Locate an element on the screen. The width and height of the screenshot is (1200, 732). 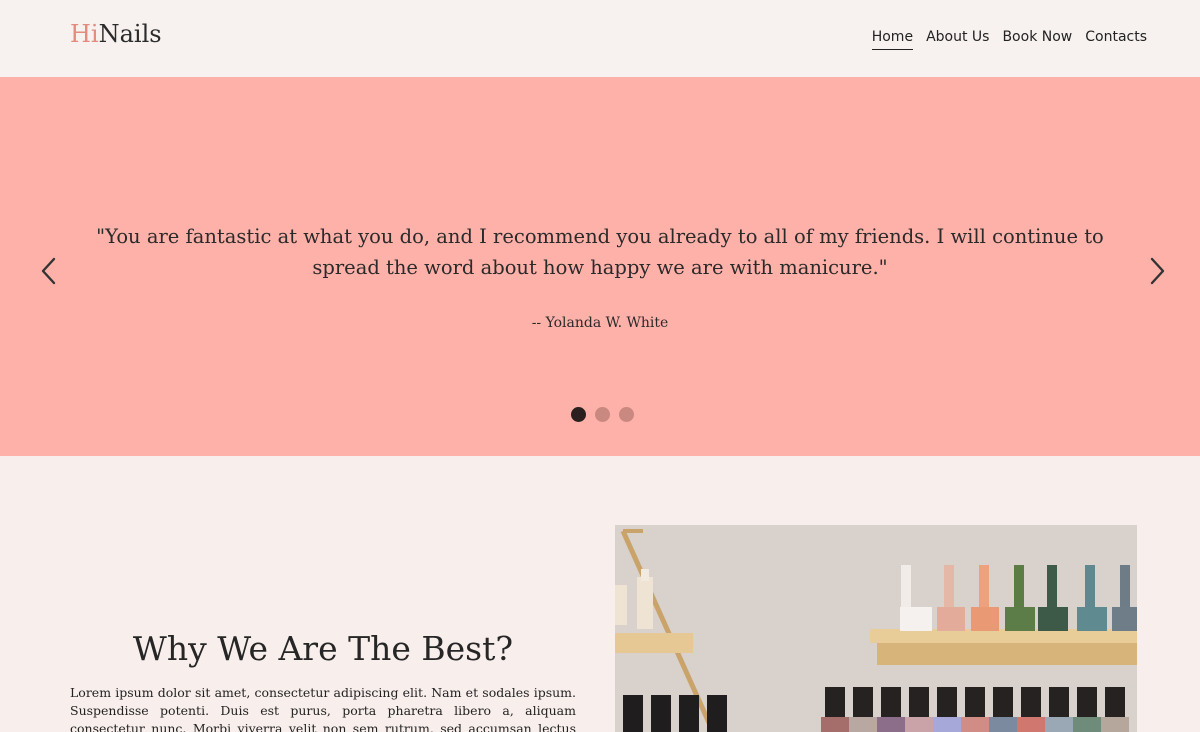
logo-accent: Hi is located at coordinates (84, 34).